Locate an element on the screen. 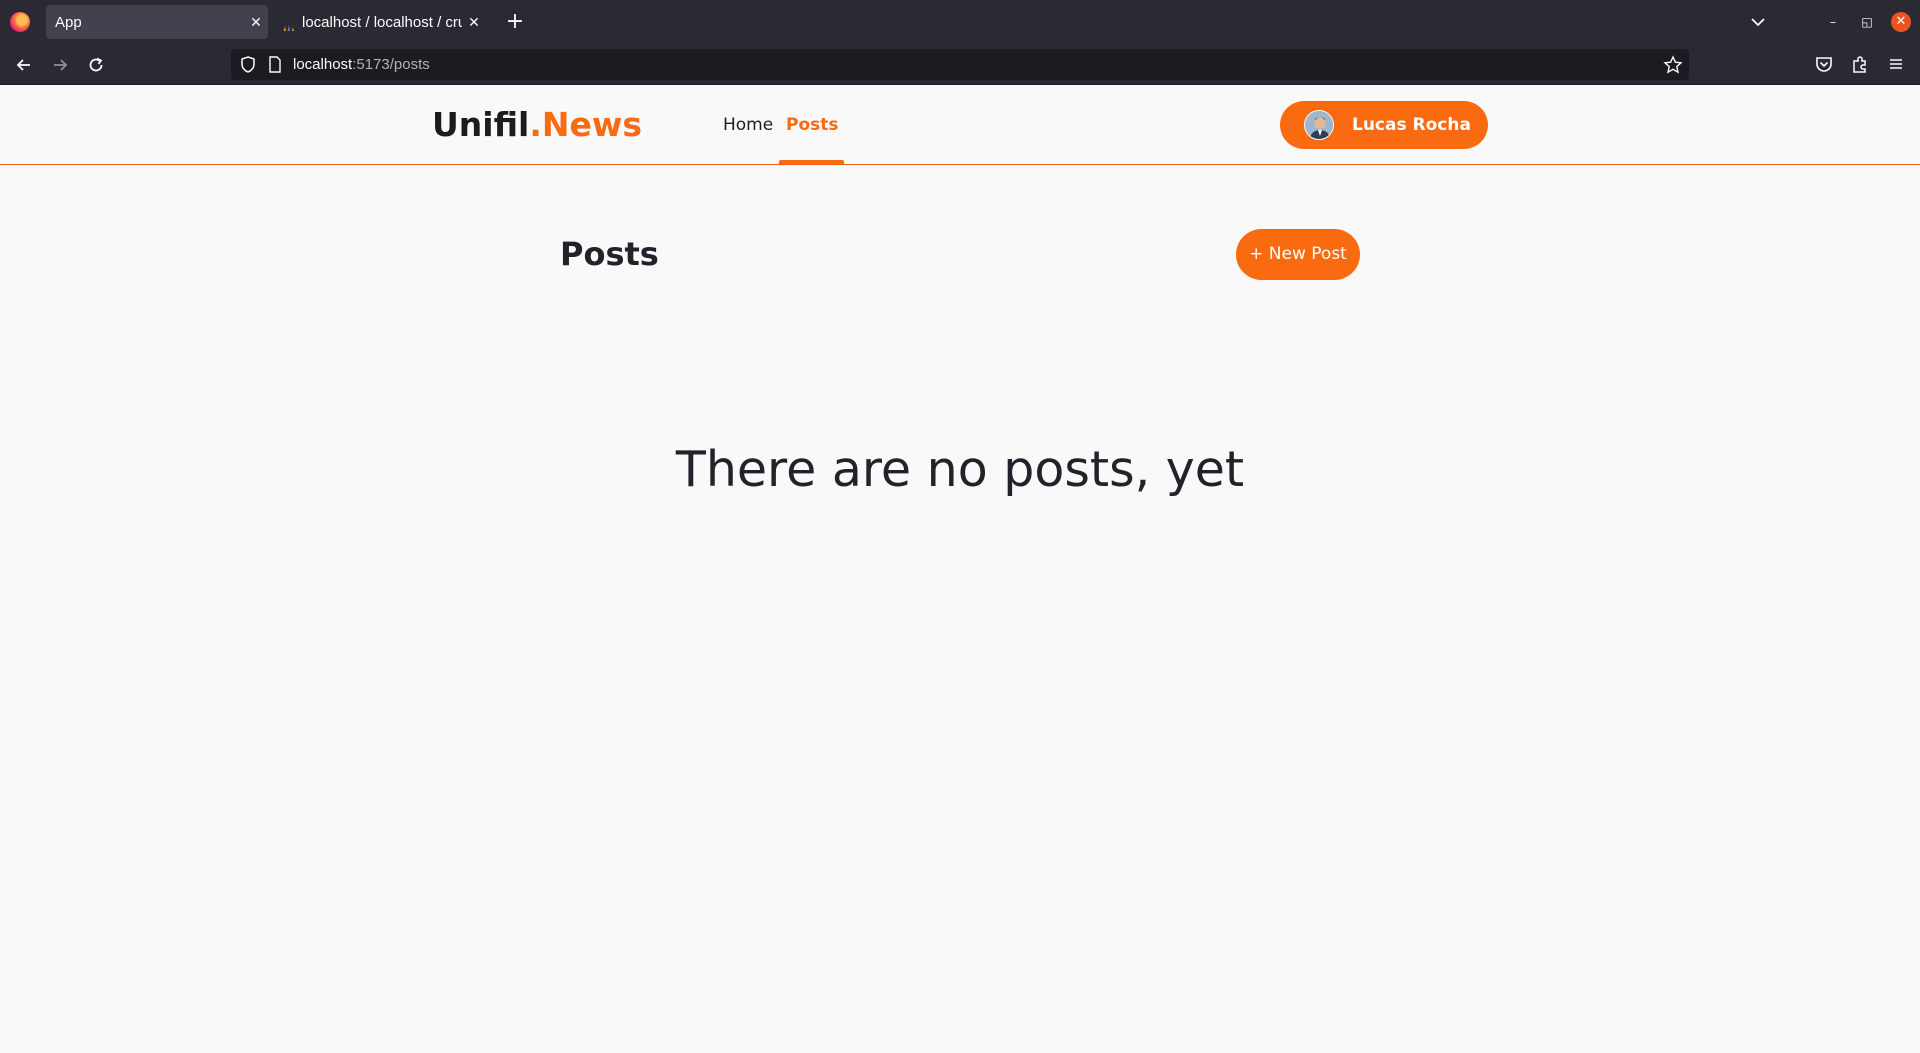 Image resolution: width=1920 pixels, height=1053 pixels. active-nav-indicator is located at coordinates (811, 162).